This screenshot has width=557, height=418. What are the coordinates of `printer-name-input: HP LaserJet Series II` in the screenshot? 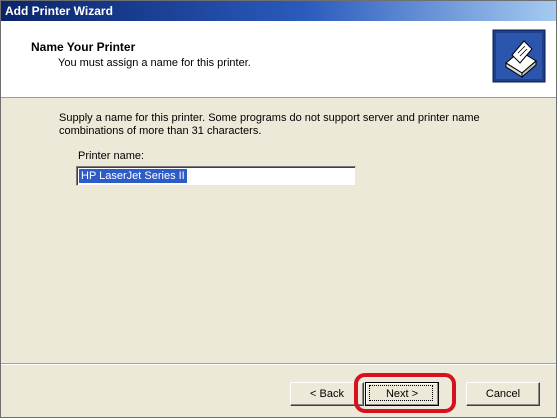 It's located at (216, 176).